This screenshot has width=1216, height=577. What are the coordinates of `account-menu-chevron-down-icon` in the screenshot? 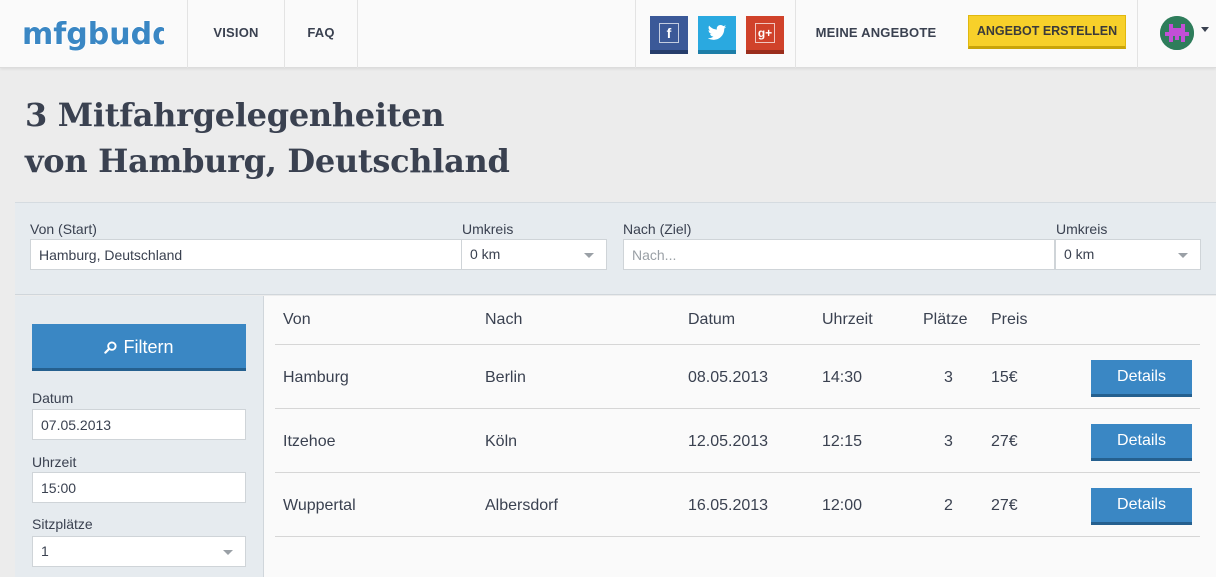 It's located at (1205, 29).